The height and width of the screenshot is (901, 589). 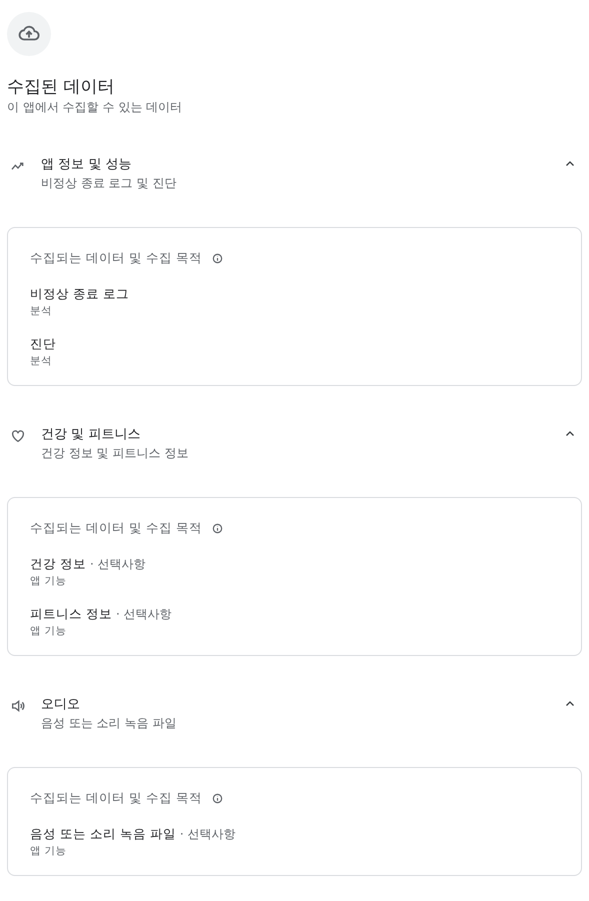 I want to click on data-type-name: 음성 또는 소리 녹음 파일, so click(x=103, y=834).